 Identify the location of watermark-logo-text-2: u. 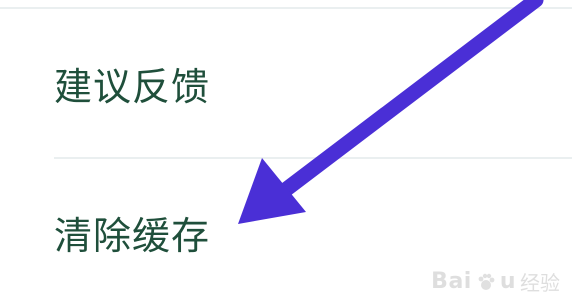
(507, 281).